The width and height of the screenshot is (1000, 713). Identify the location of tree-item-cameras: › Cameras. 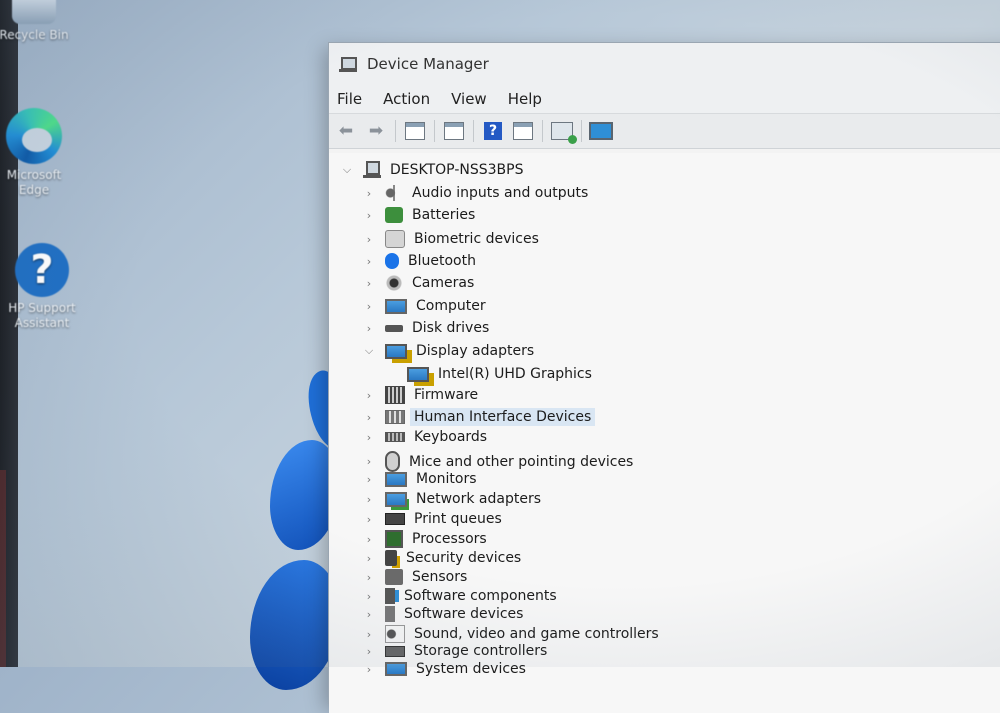
(418, 283).